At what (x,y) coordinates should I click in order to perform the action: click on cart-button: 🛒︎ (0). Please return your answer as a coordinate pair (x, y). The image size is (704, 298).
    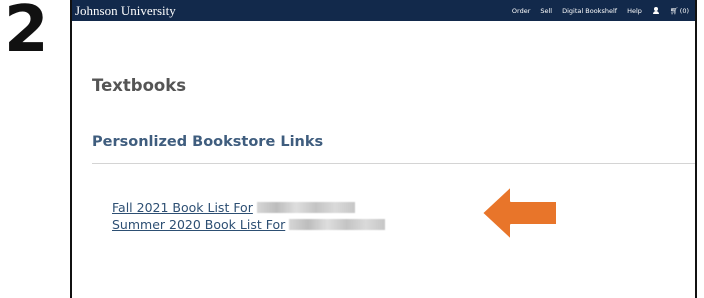
    Looking at the image, I should click on (679, 11).